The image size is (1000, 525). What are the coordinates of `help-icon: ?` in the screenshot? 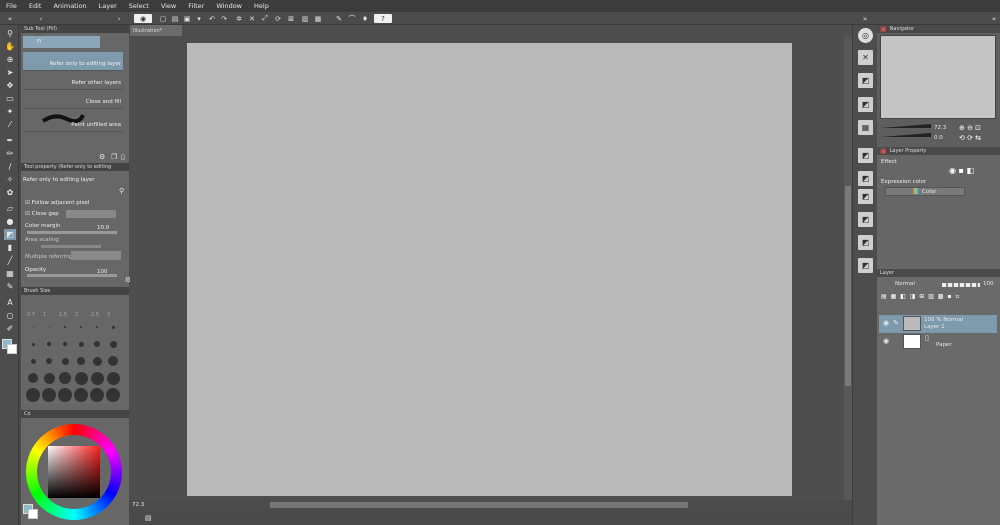 It's located at (383, 18).